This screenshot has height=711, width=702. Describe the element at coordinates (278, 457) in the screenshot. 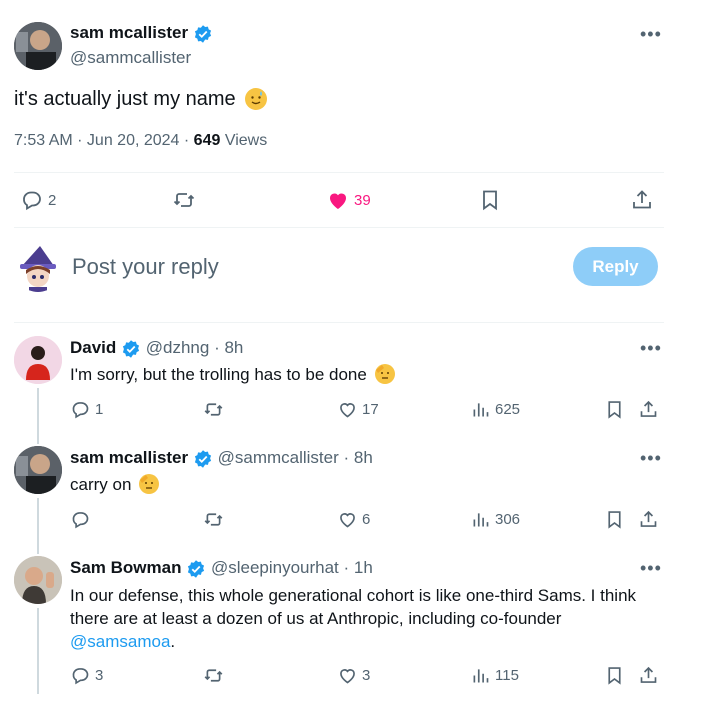

I see `reply-handle: @sammcallister` at that location.